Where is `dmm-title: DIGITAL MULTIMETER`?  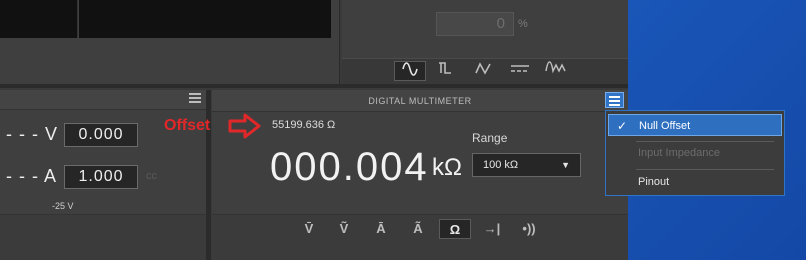
dmm-title: DIGITAL MULTIMETER is located at coordinates (420, 101).